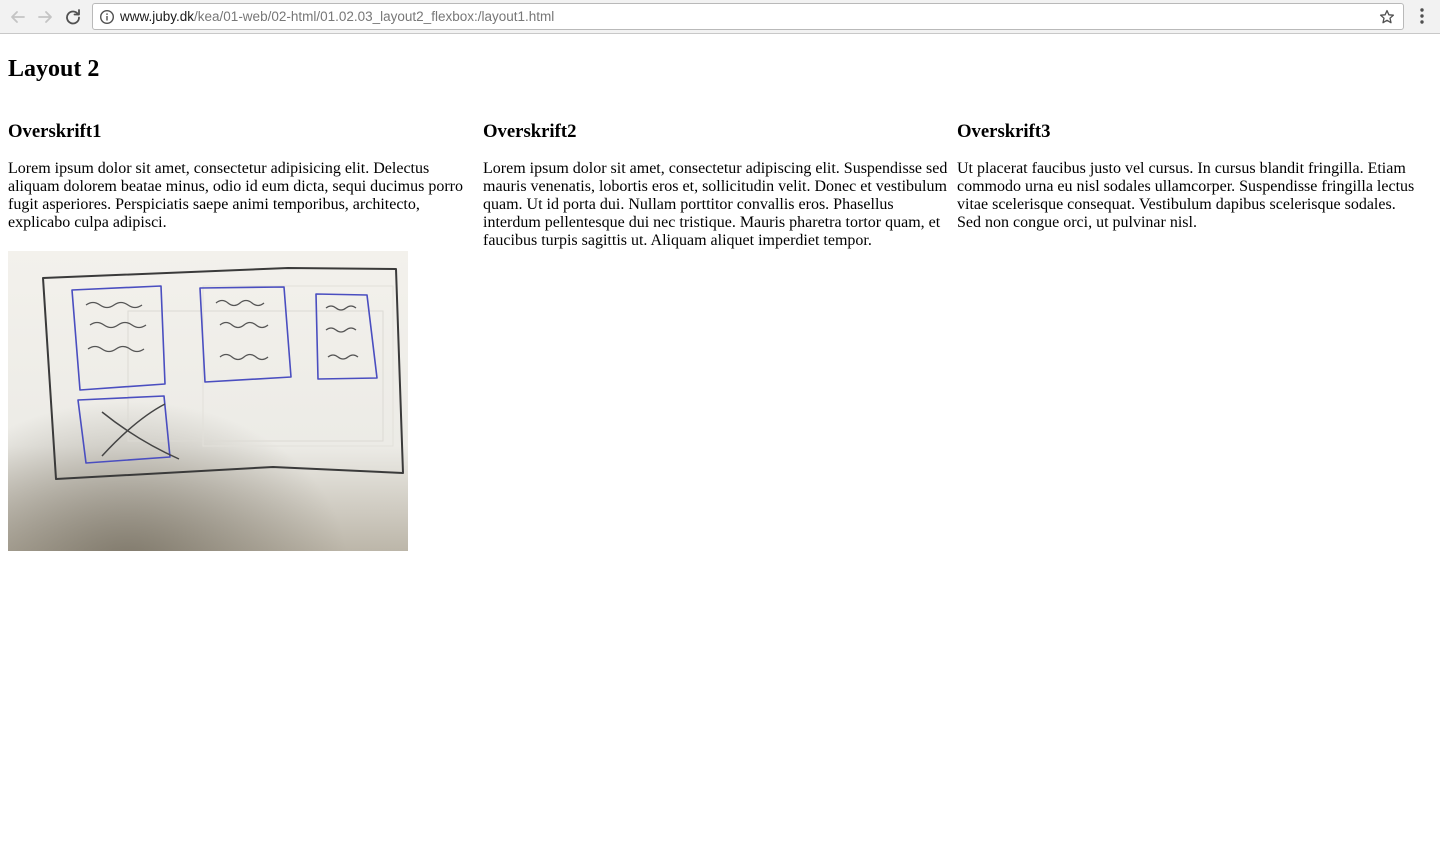 The height and width of the screenshot is (861, 1440). What do you see at coordinates (1004, 131) in the screenshot?
I see `column-heading: Overskrift3` at bounding box center [1004, 131].